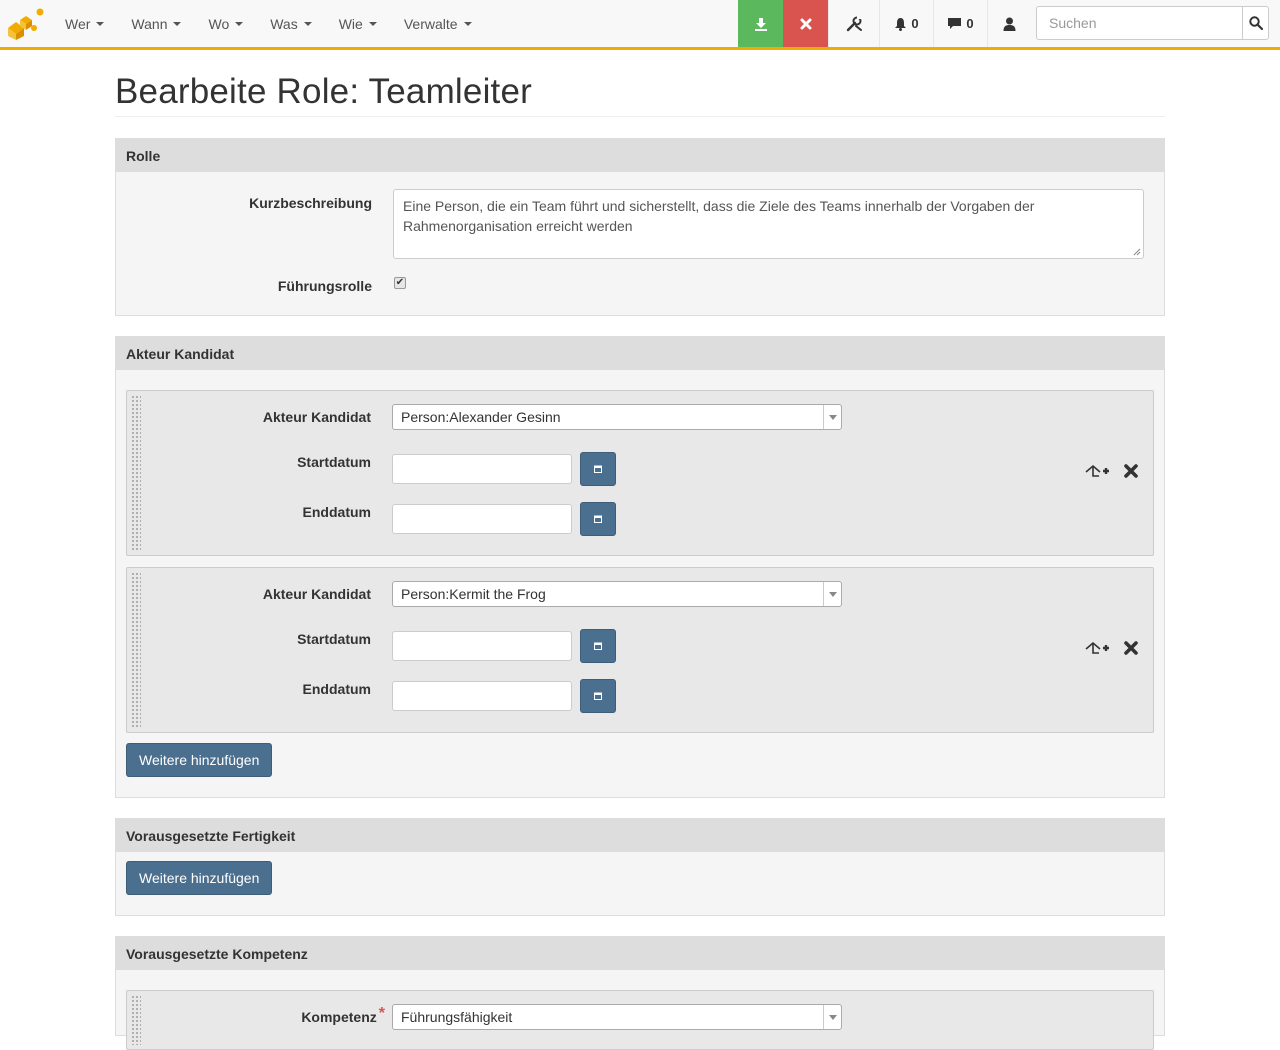  I want to click on fuehrungsrolle-checkbox: ✔, so click(400, 283).